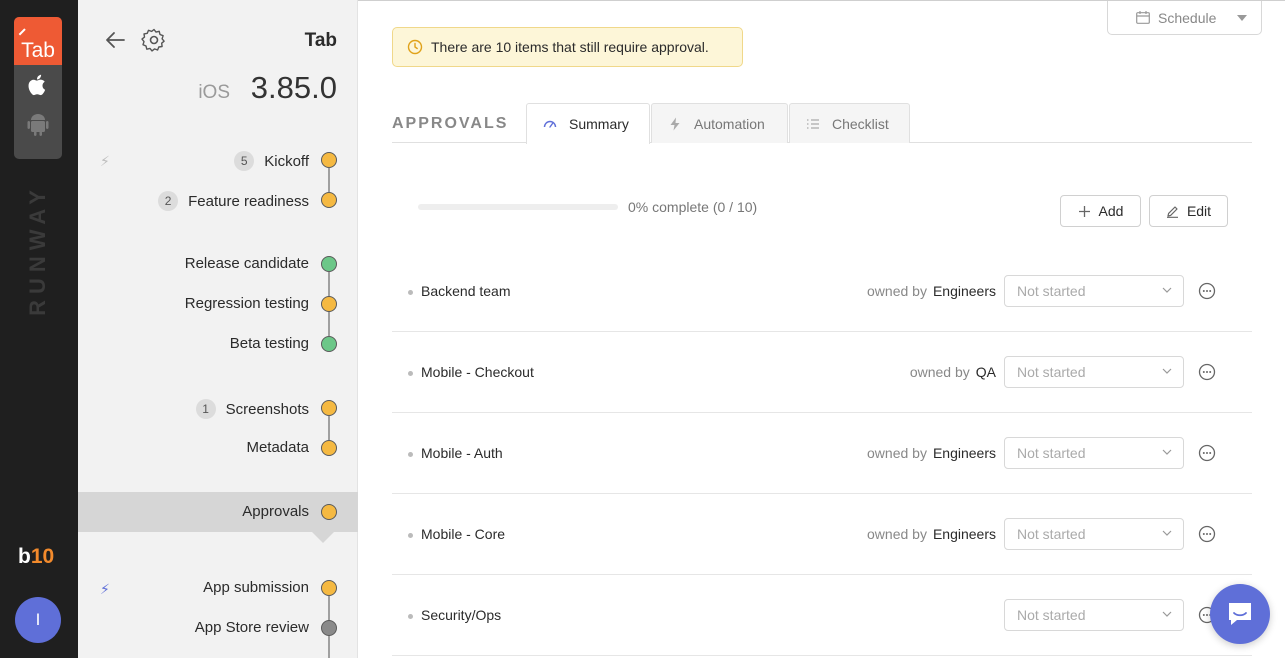 This screenshot has height=658, width=1285. What do you see at coordinates (214, 92) in the screenshot?
I see `platform-label: iOS` at bounding box center [214, 92].